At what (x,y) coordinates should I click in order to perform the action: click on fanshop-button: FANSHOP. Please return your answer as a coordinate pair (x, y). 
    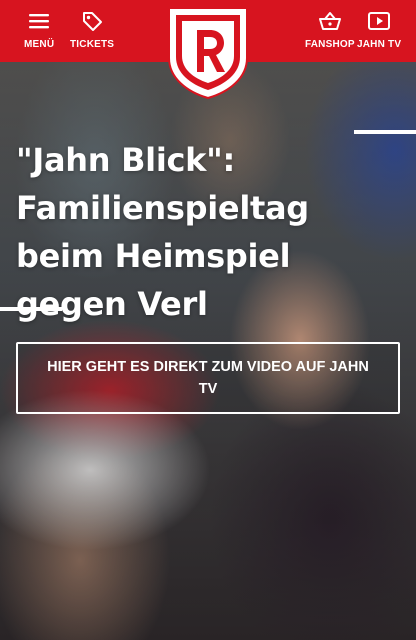
    Looking at the image, I should click on (330, 29).